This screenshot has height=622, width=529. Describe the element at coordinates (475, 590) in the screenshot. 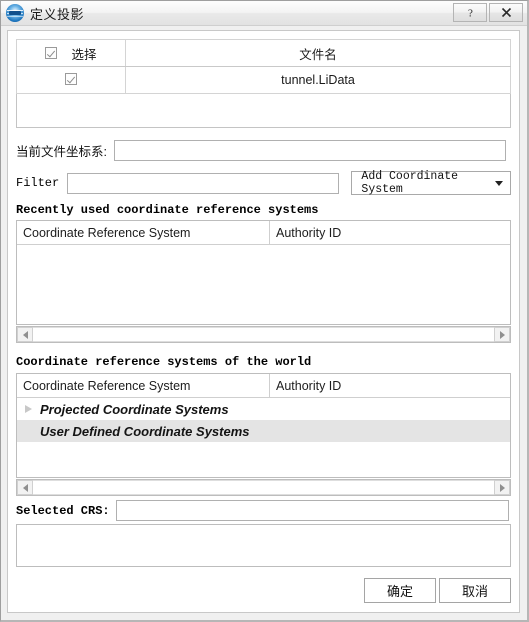

I see `cancel-button: 取消` at that location.